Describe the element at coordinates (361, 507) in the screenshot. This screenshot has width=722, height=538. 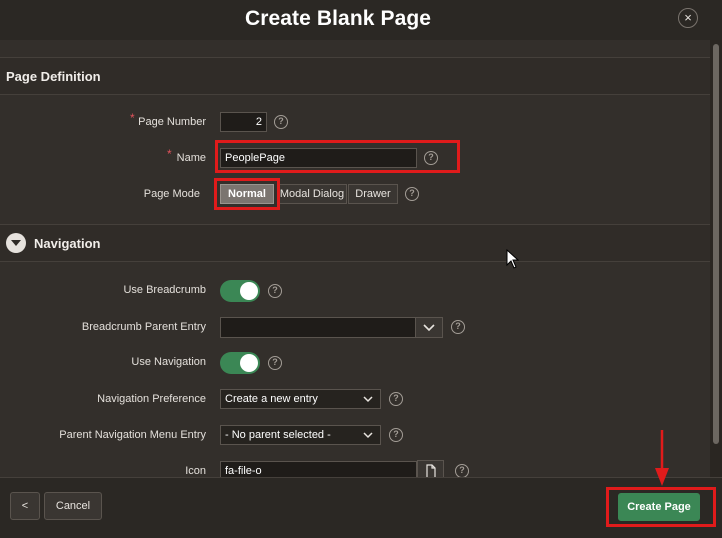
I see `dialog-footer: < Cancel Create Page` at that location.